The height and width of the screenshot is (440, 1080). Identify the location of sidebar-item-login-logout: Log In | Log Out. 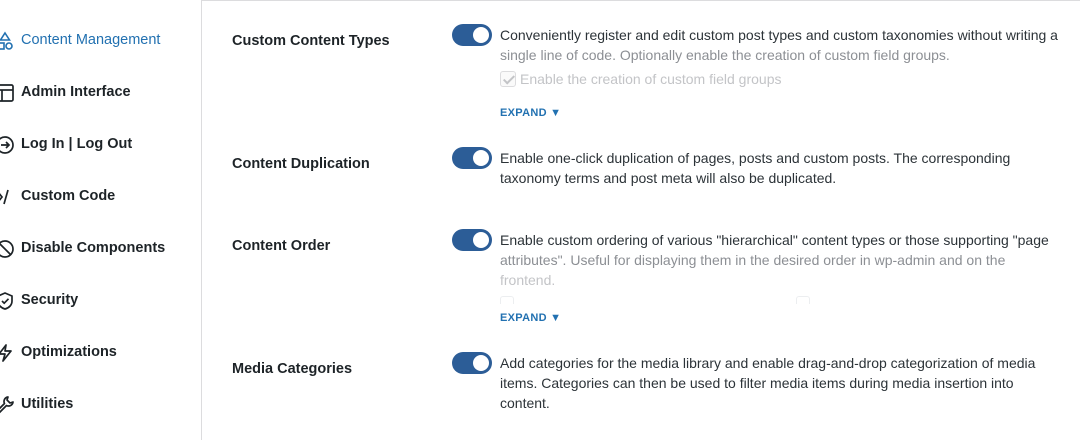
(100, 145).